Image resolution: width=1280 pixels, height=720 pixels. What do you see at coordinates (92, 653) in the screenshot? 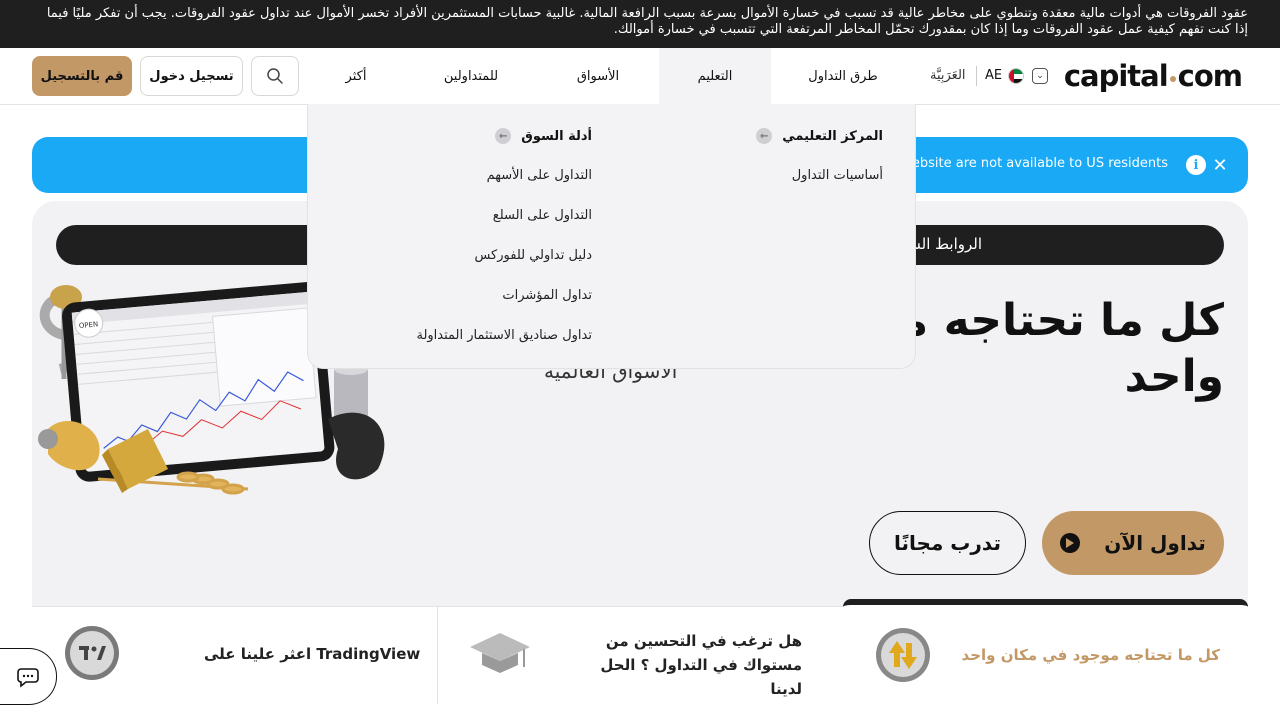
I see `tradingview-logo-icon` at bounding box center [92, 653].